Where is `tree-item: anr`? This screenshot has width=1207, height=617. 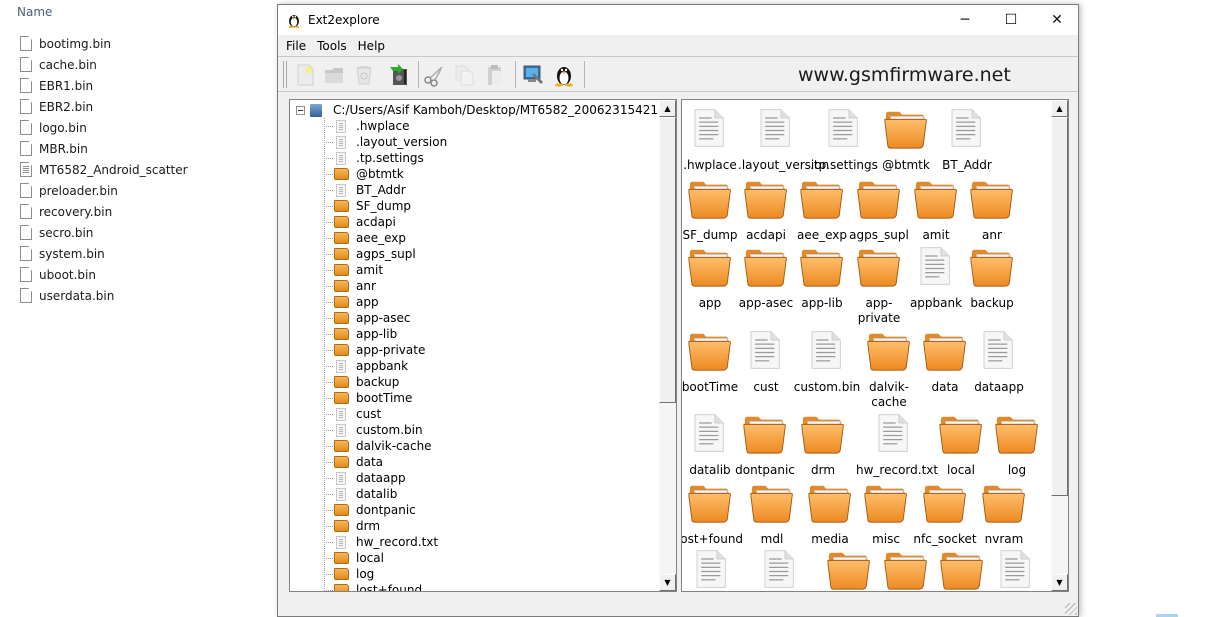 tree-item: anr is located at coordinates (385, 286).